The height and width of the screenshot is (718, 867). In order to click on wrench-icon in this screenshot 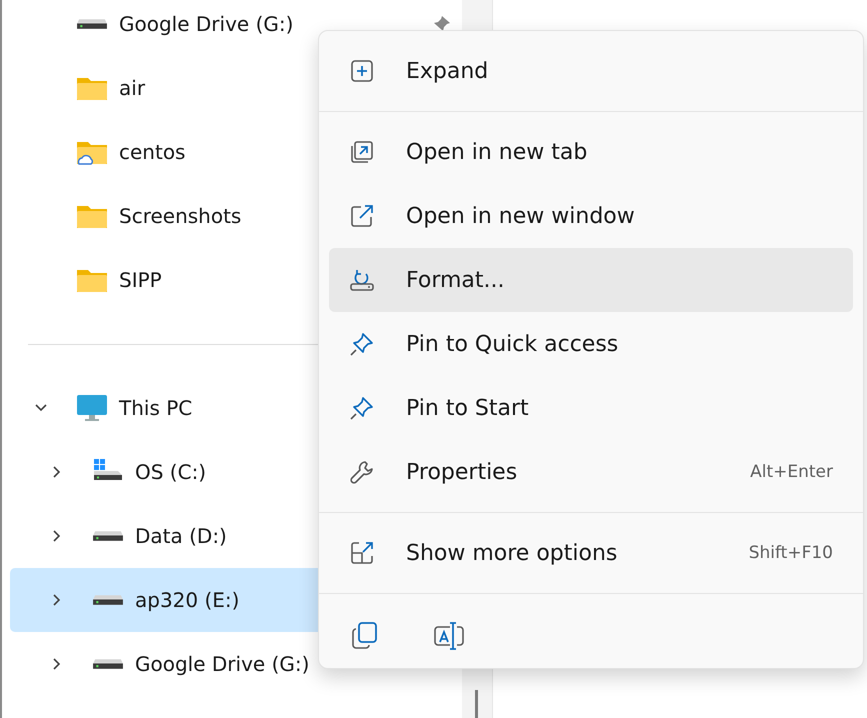, I will do `click(362, 472)`.